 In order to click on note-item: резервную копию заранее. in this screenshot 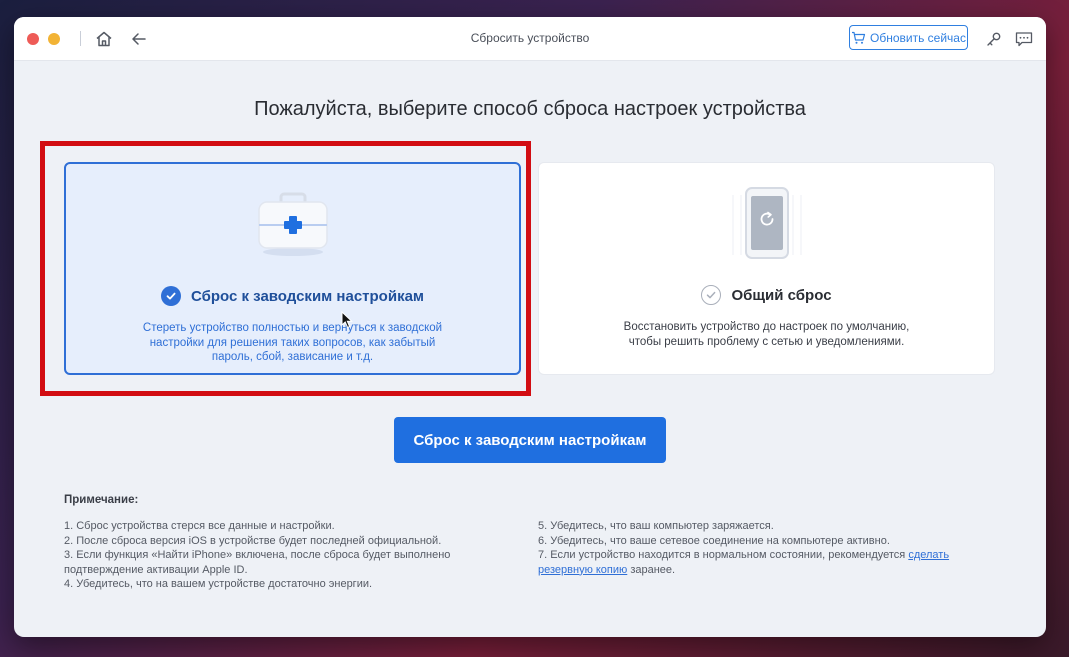, I will do `click(763, 570)`.